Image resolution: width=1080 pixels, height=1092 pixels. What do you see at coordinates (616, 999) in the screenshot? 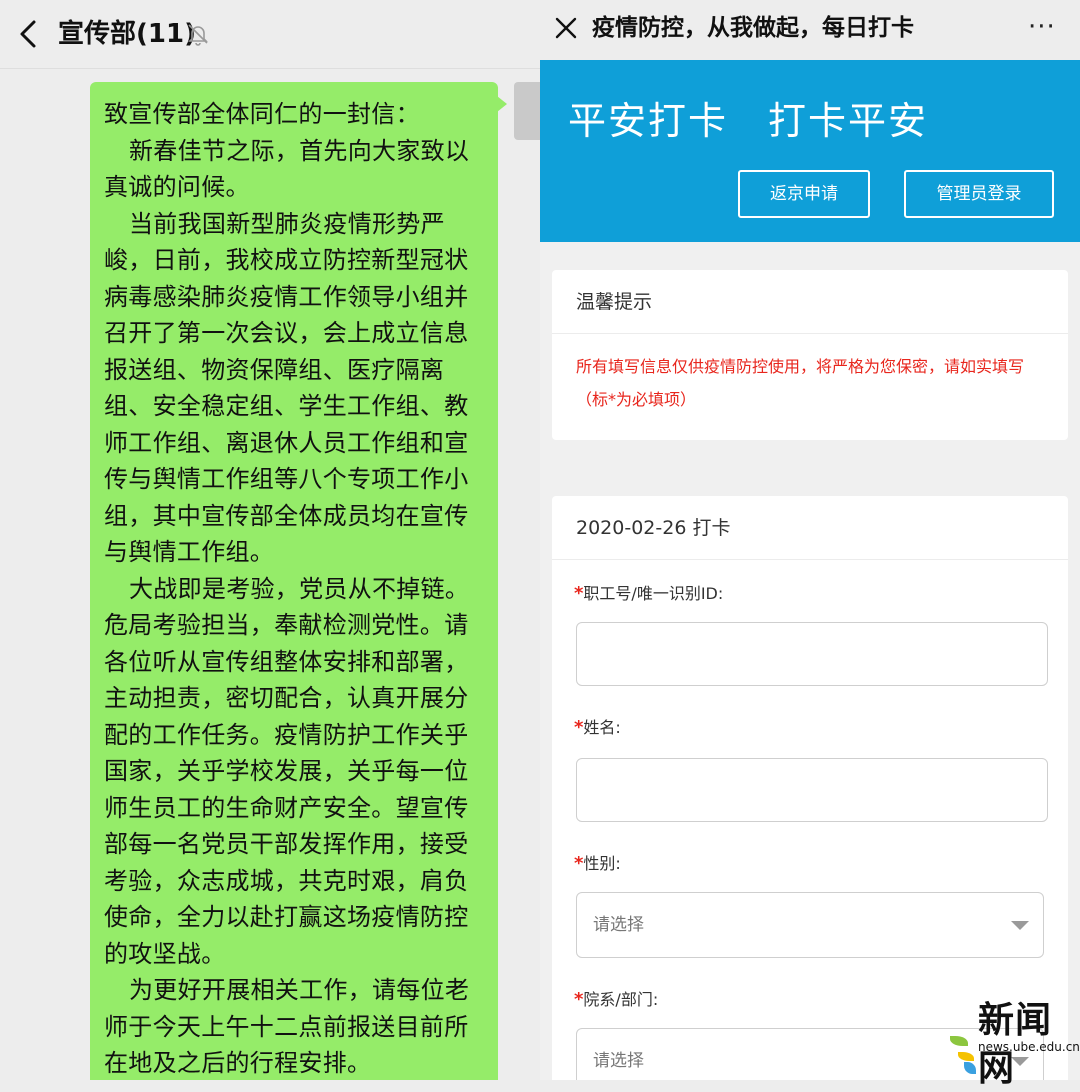
I see `field-label-department: *院系/部门:` at bounding box center [616, 999].